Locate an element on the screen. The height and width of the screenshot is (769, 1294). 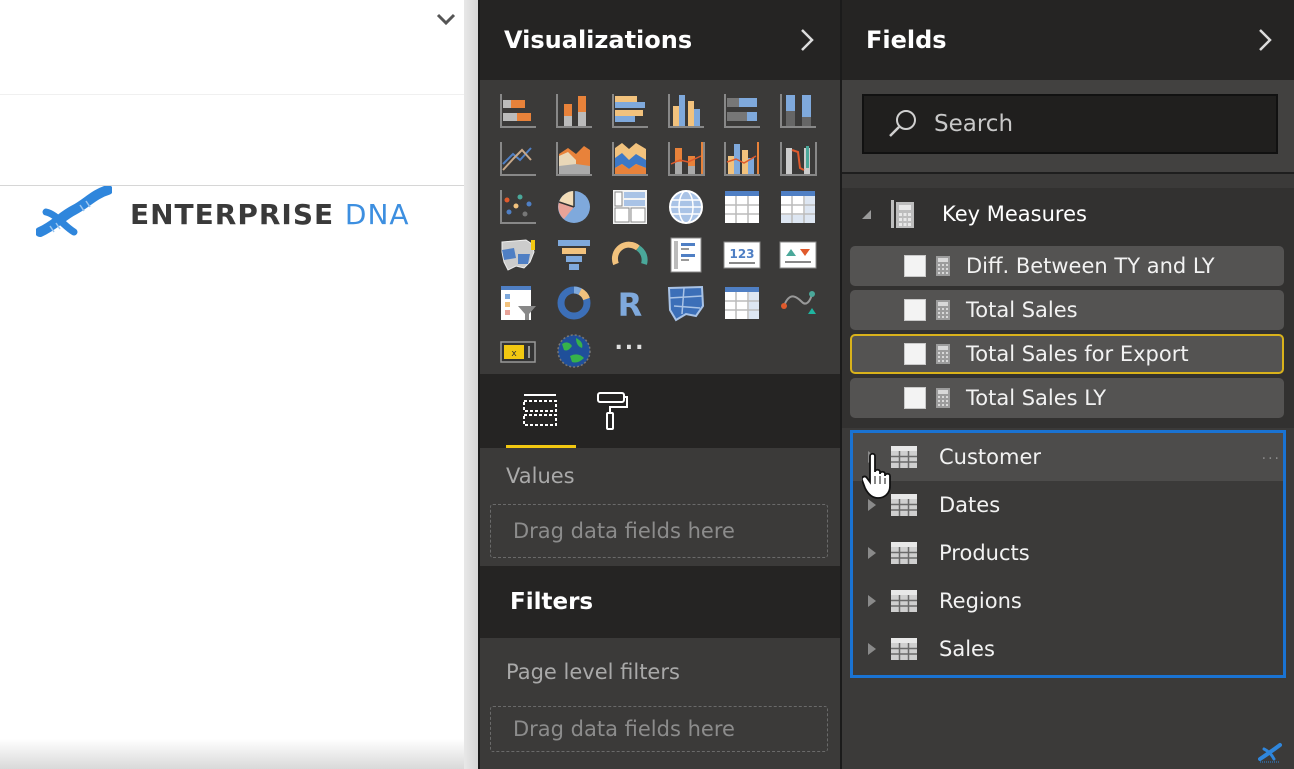
chevron-down-icon is located at coordinates (446, 19).